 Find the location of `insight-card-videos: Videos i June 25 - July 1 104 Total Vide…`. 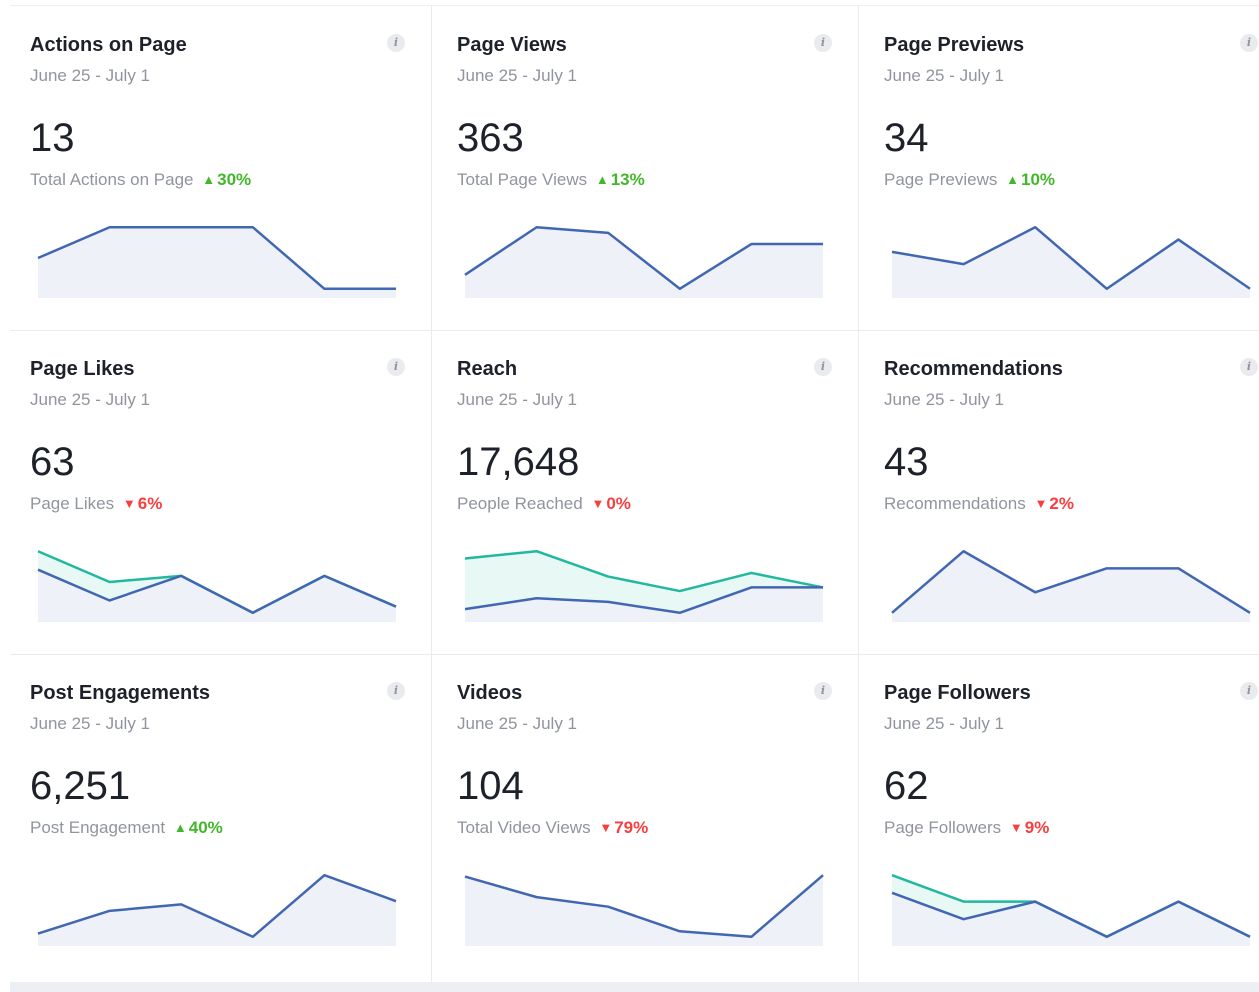

insight-card-videos: Videos i June 25 - July 1 104 Total Vide… is located at coordinates (647, 816).